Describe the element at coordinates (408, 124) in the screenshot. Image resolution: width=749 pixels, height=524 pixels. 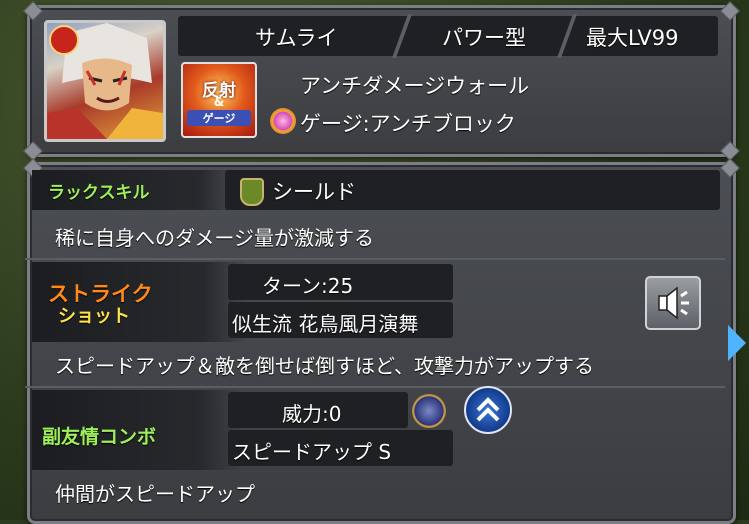
I see `gauge-text: ゲージ:アンチブロック` at that location.